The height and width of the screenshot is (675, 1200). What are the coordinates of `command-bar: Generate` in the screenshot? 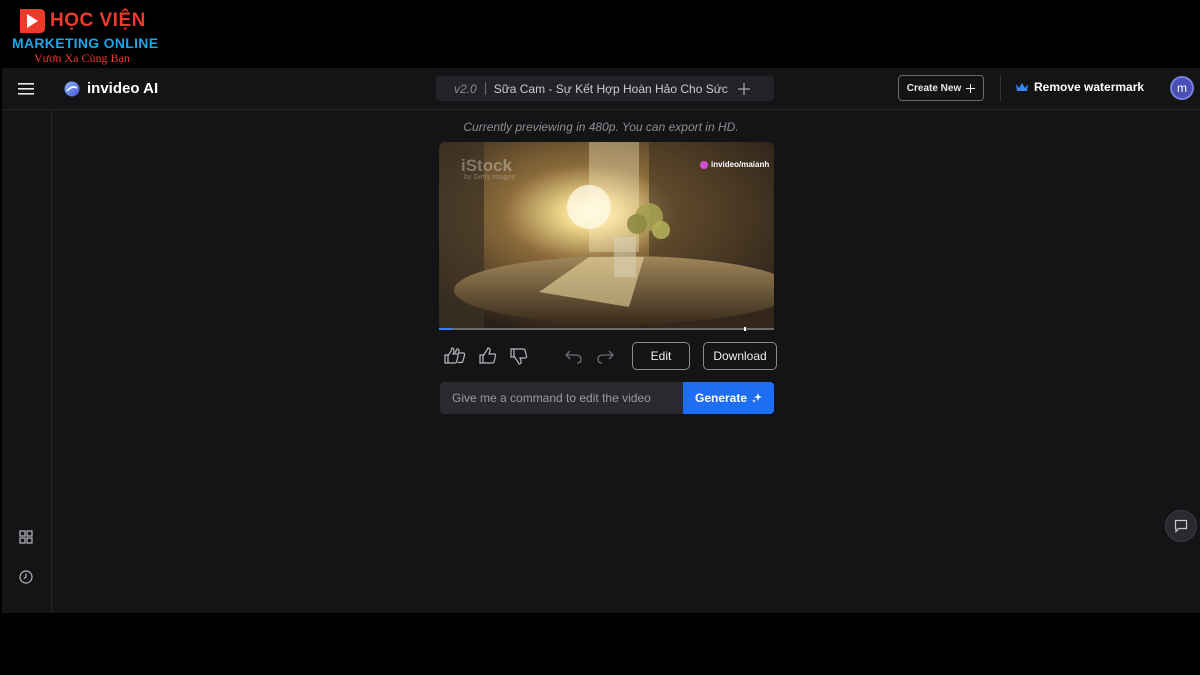 It's located at (607, 398).